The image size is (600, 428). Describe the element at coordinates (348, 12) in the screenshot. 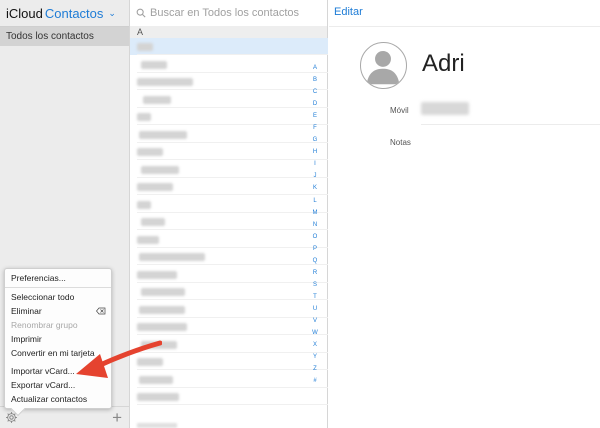

I see `edit-button: Editar` at that location.